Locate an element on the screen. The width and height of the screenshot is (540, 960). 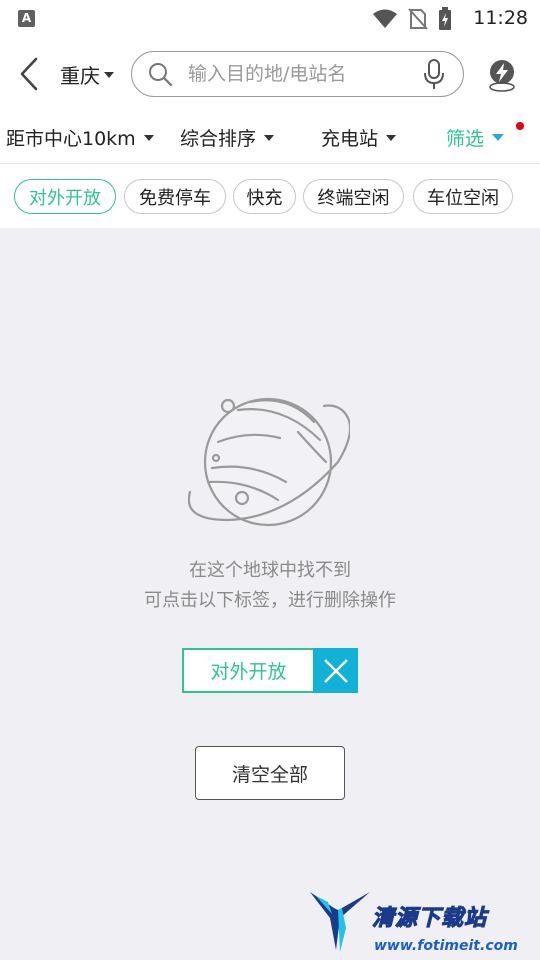
search-input is located at coordinates (298, 74).